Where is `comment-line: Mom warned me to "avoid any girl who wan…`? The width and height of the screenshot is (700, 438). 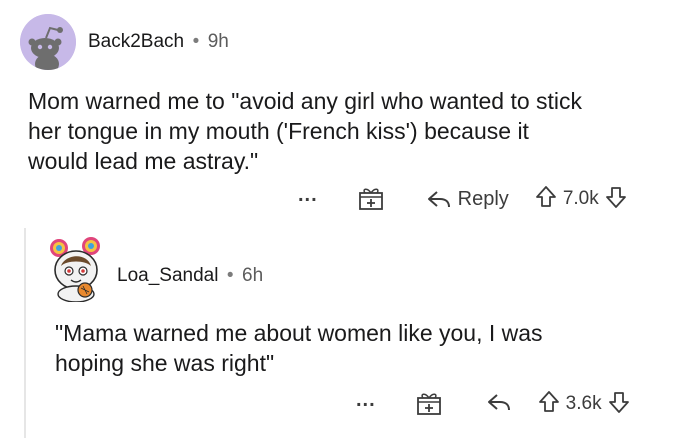 comment-line: Mom warned me to "avoid any girl who wan… is located at coordinates (305, 101).